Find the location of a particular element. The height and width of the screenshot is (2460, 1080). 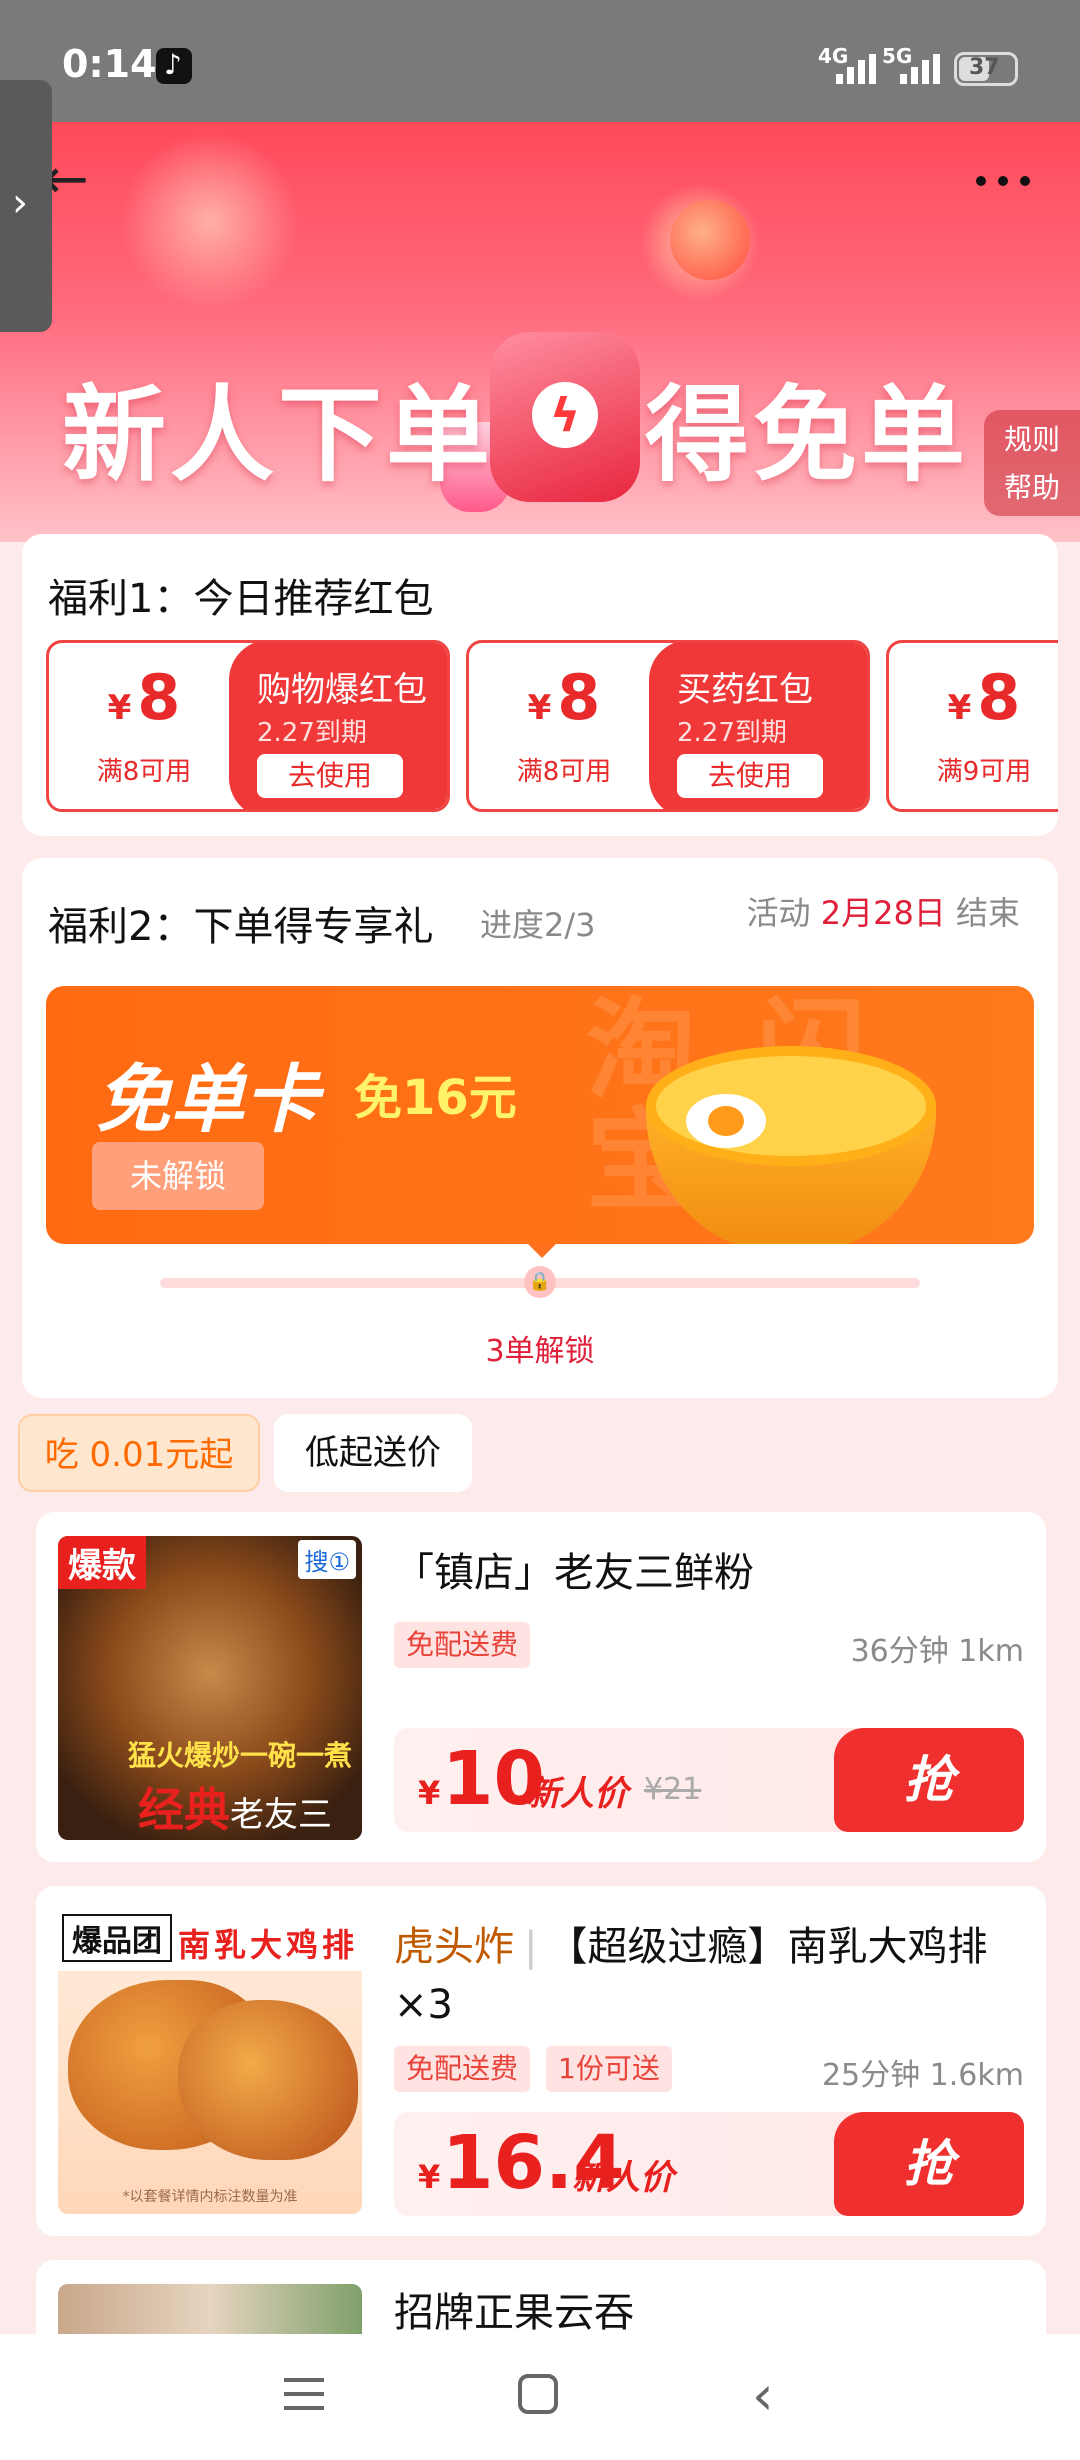

coupon-name: 购物爆红包 is located at coordinates (342, 690).